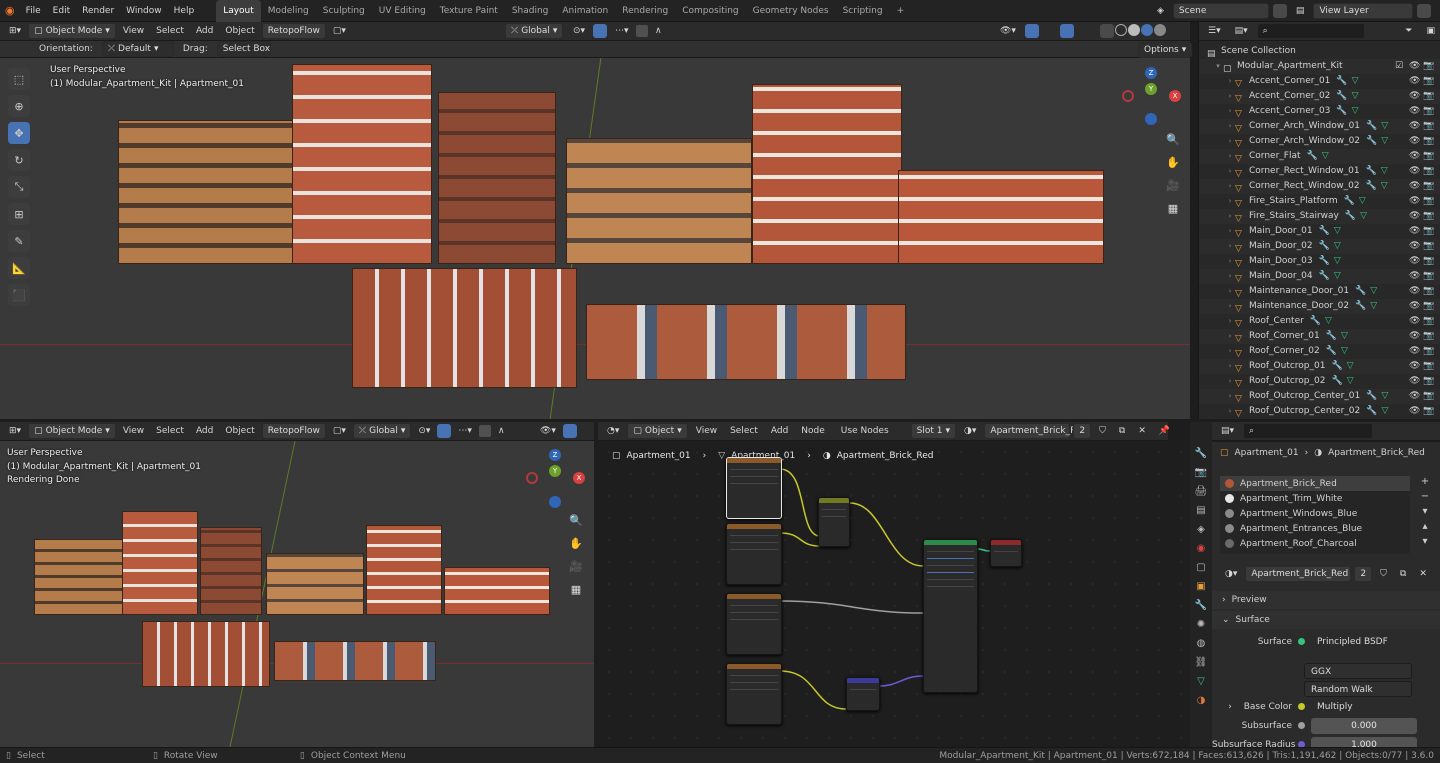 This screenshot has height=763, width=1440. I want to click on workspace-tab-geometry-nodes: Geometry Nodes, so click(791, 11).